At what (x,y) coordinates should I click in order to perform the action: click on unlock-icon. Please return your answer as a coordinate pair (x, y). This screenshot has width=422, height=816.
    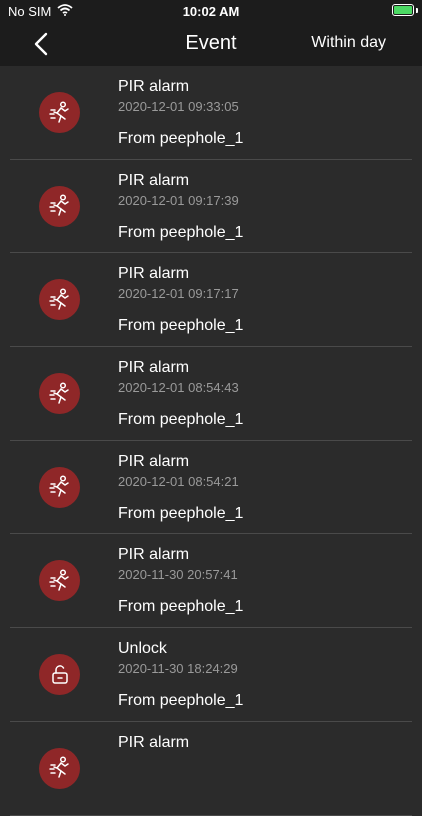
    Looking at the image, I should click on (59, 675).